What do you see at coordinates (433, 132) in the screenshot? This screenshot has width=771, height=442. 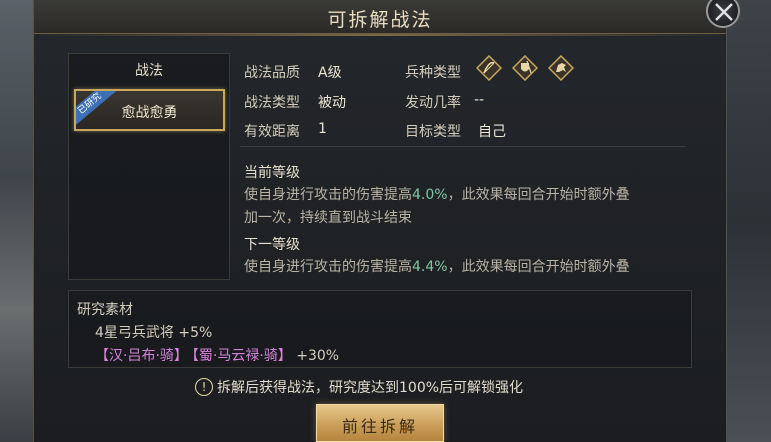 I see `target-type-label: 目标类型` at bounding box center [433, 132].